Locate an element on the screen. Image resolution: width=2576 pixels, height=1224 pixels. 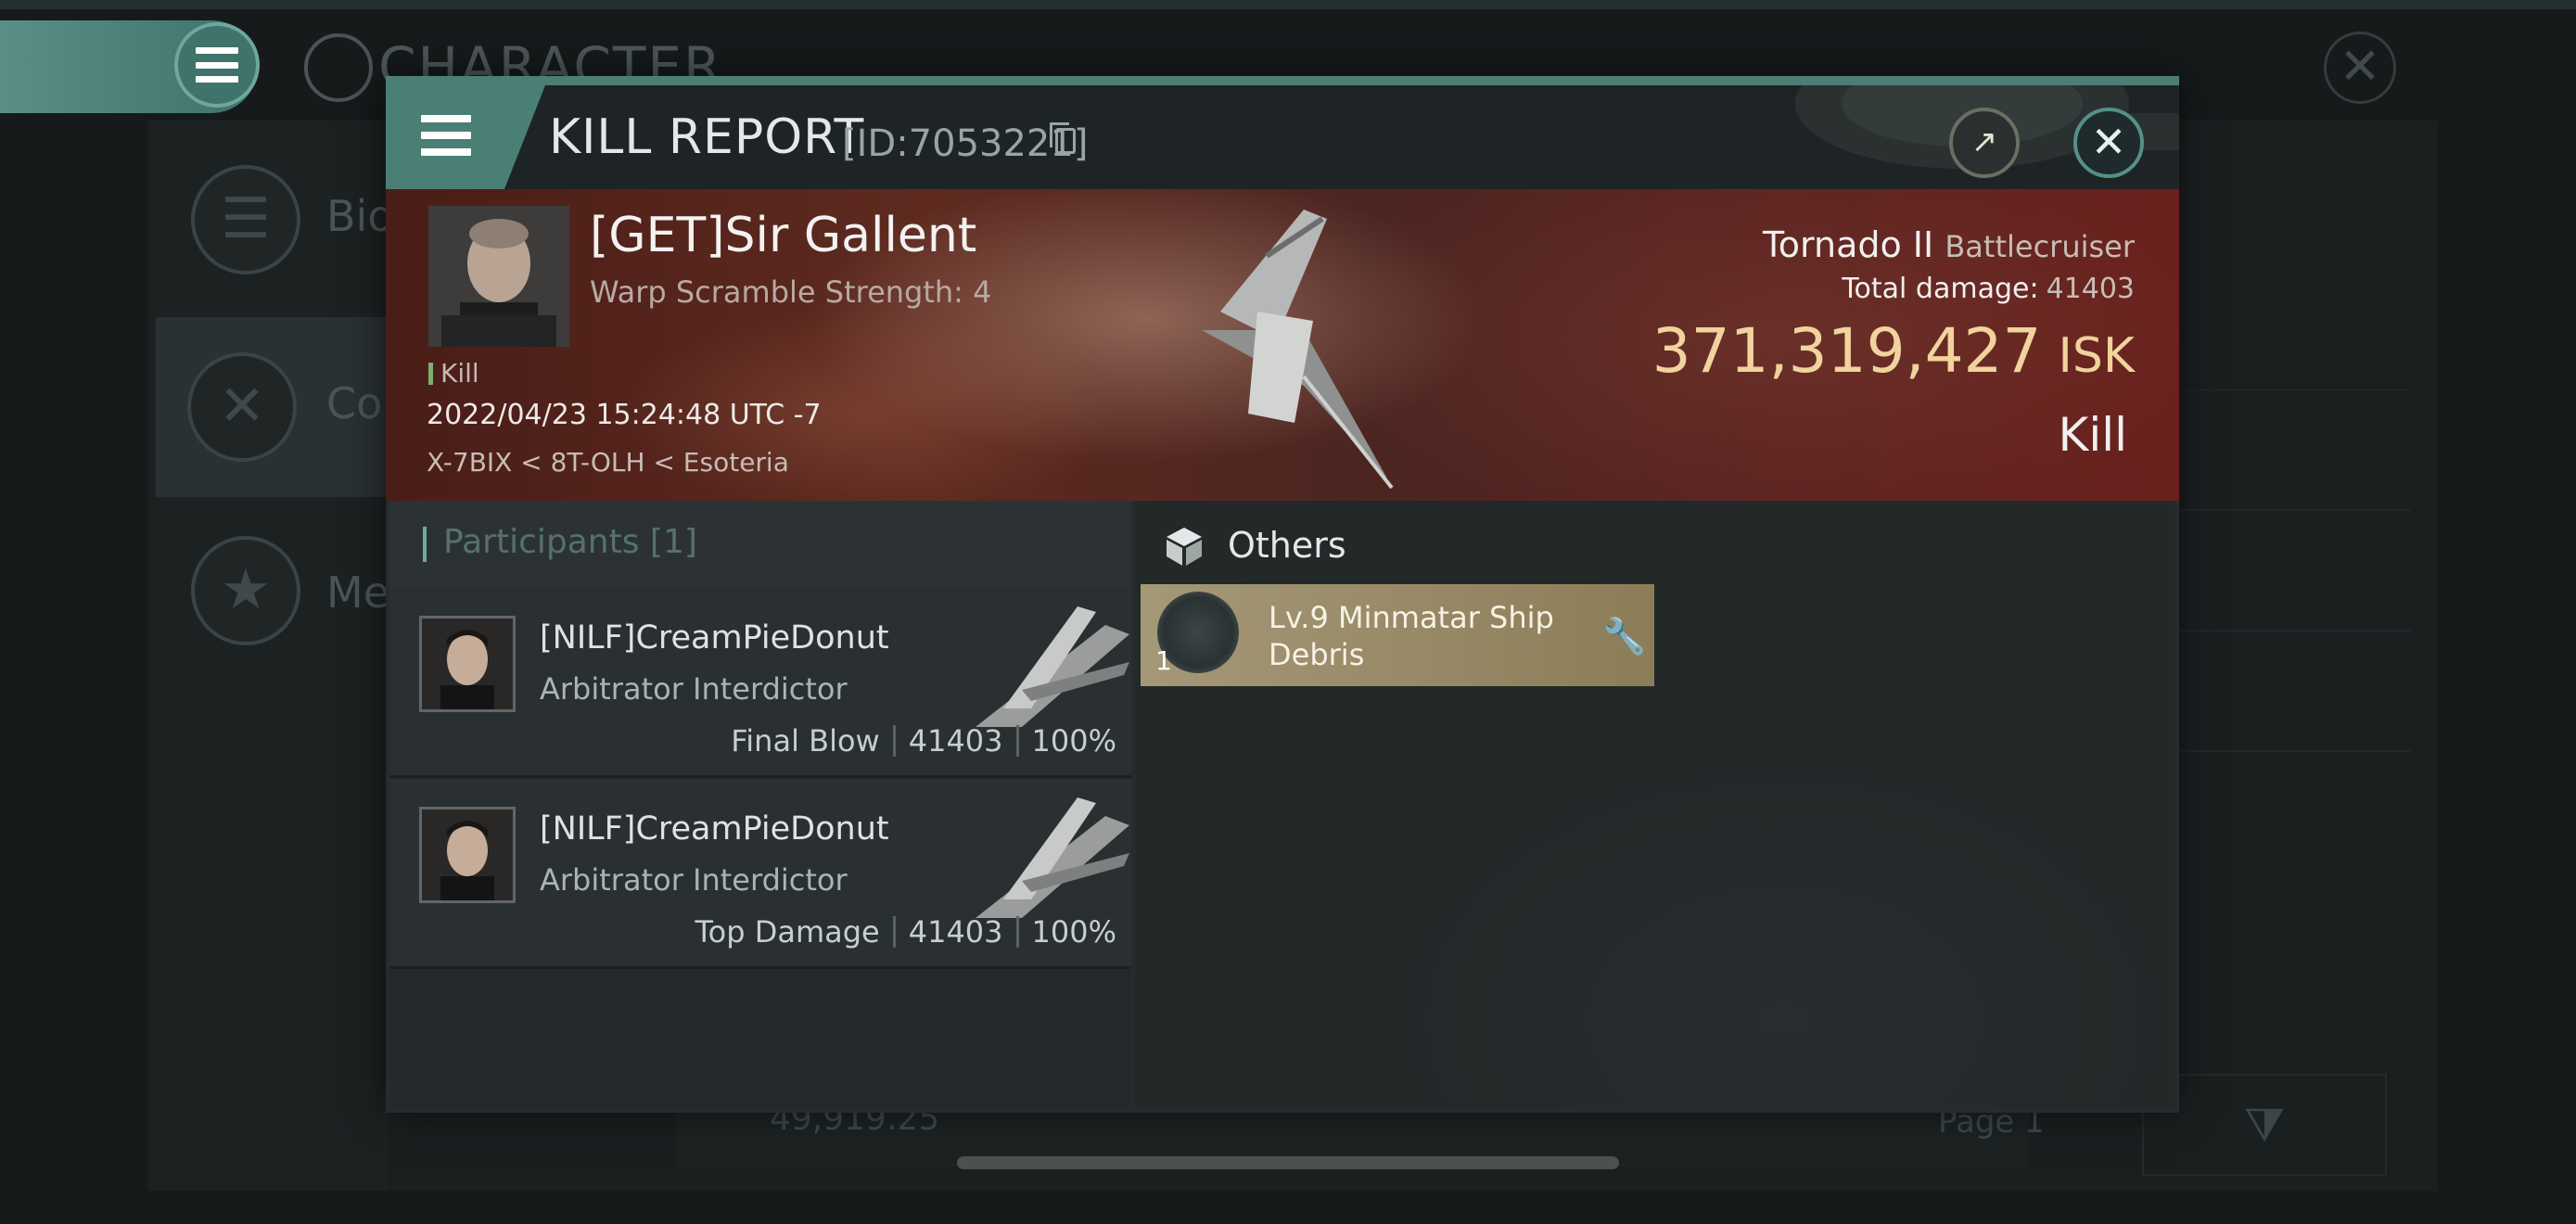
share-button: ↗ is located at coordinates (1984, 143).